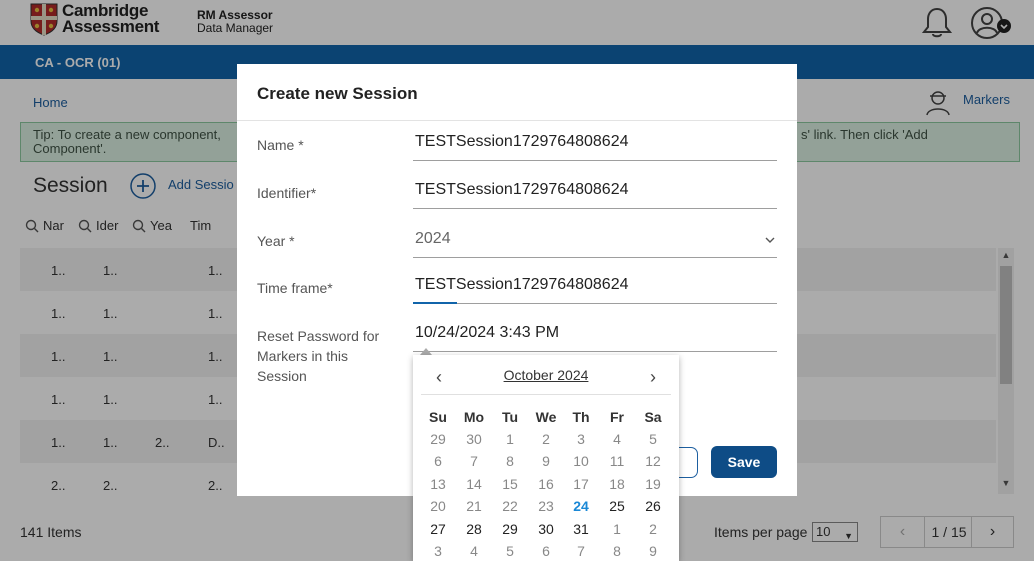 Image resolution: width=1034 pixels, height=561 pixels. What do you see at coordinates (522, 284) in the screenshot?
I see `timeframe-field-value: TESTSession1729764808624` at bounding box center [522, 284].